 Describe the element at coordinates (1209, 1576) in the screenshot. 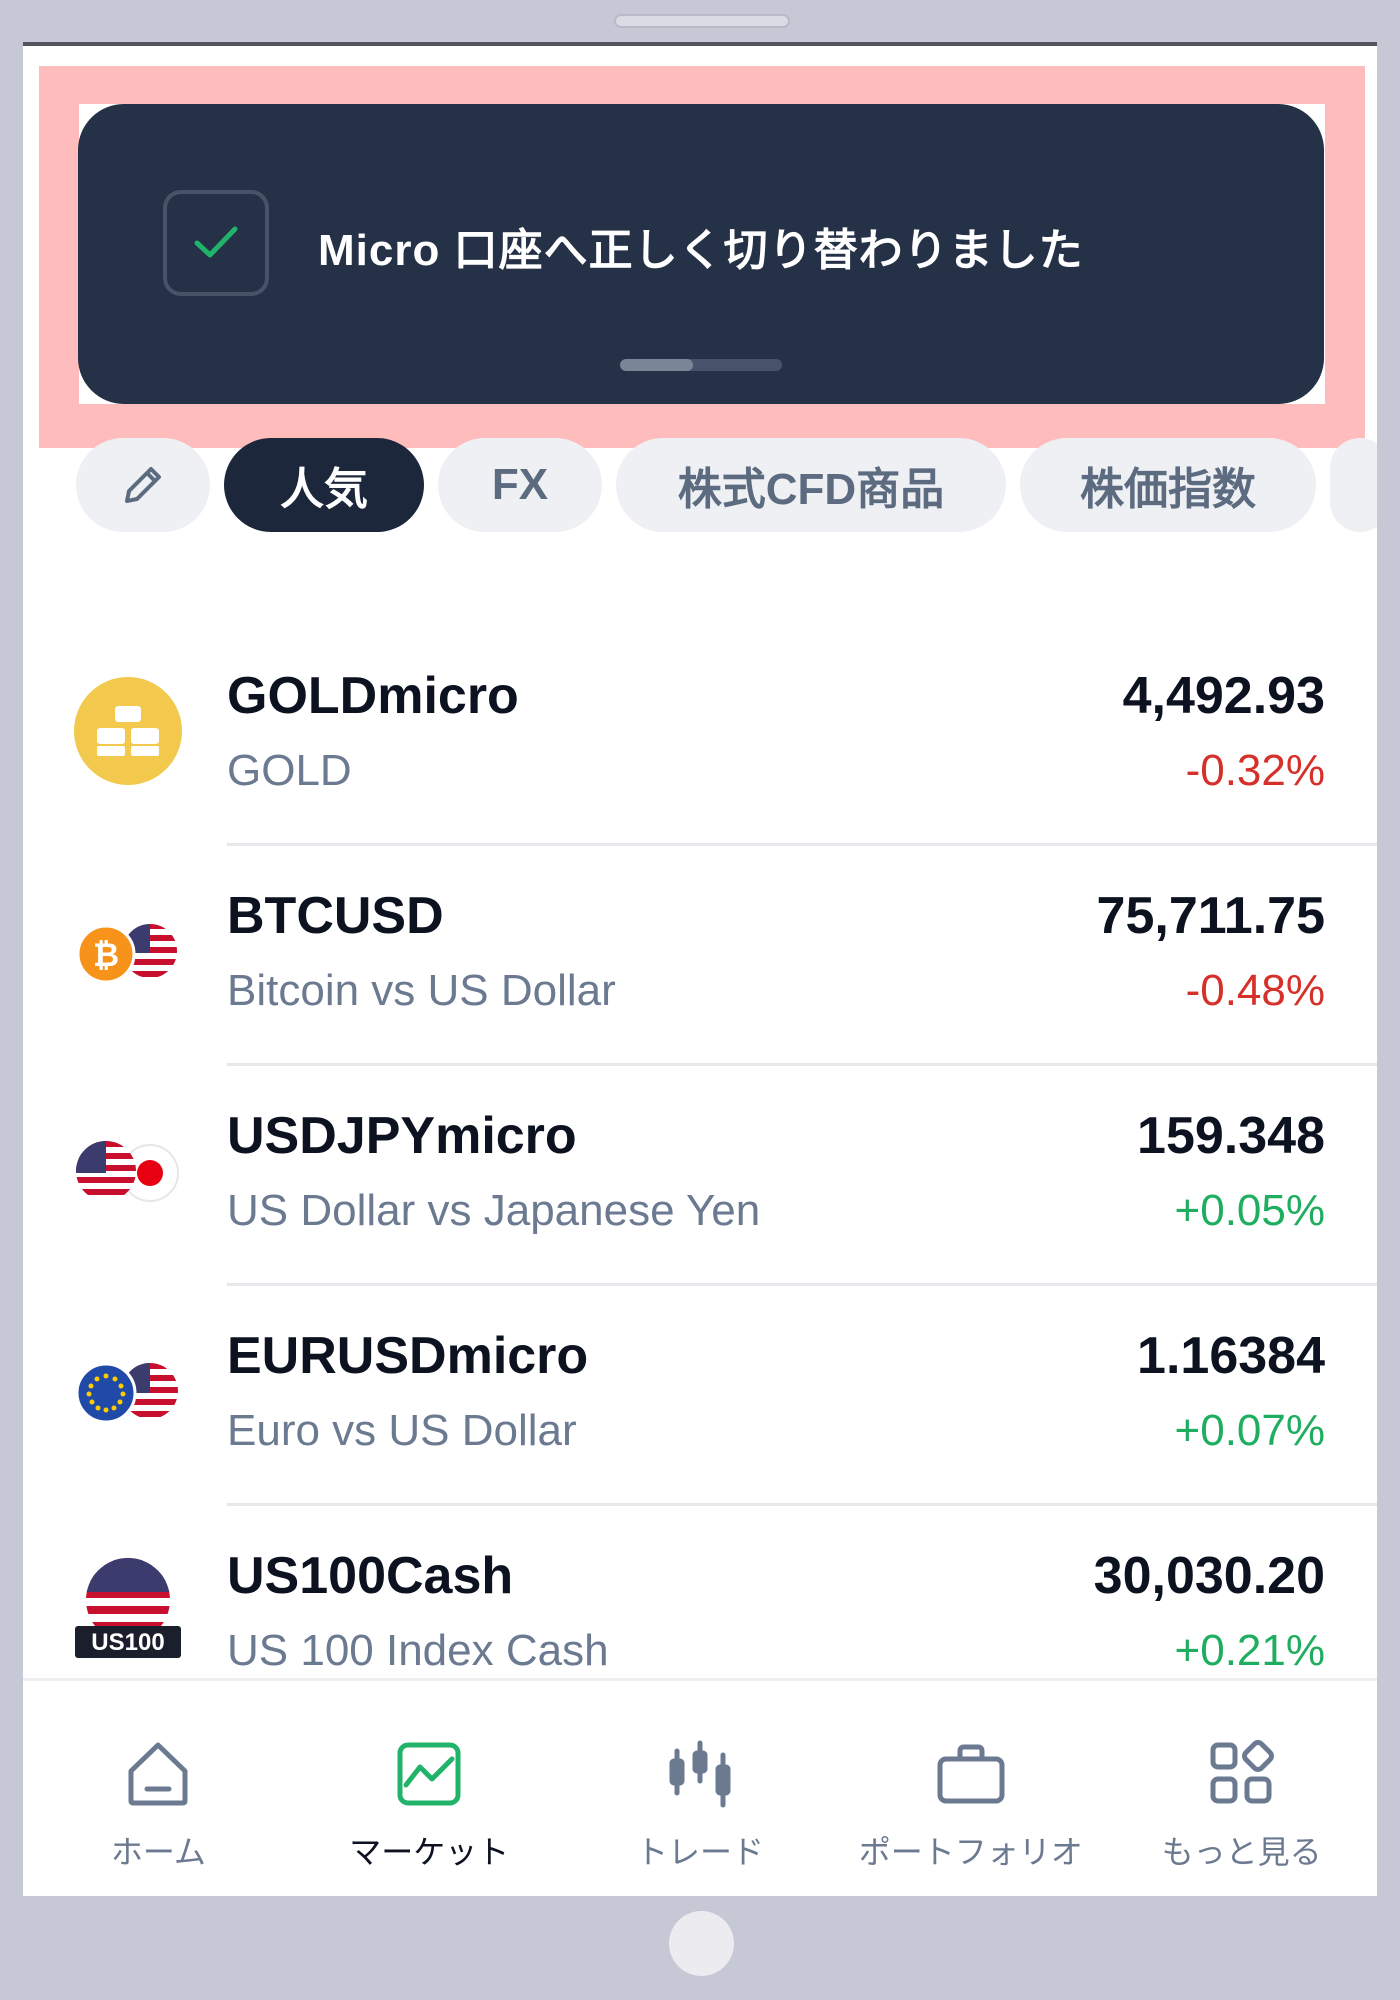

I see `instrument-price: 30,030.20` at that location.